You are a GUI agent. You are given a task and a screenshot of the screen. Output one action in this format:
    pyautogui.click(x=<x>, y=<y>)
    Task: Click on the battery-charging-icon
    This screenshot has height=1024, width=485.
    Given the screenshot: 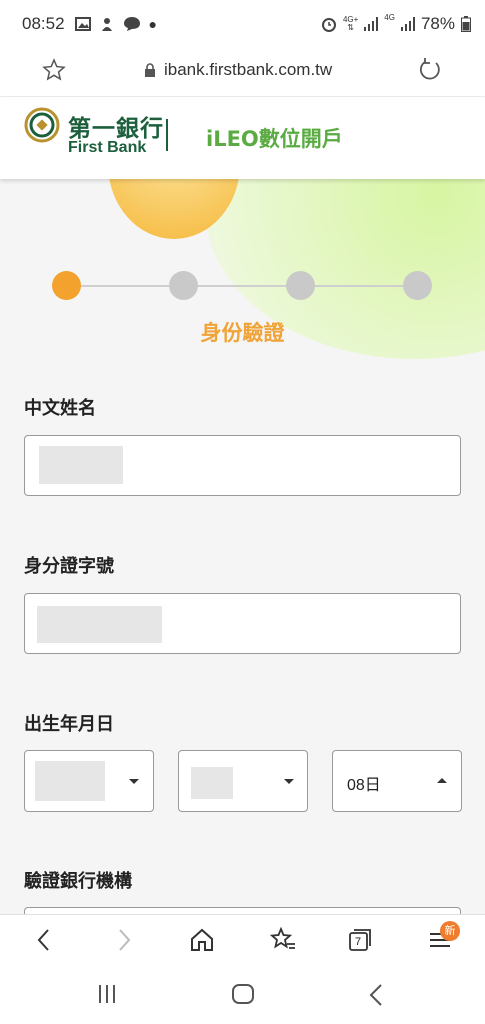 What is the action you would take?
    pyautogui.click(x=466, y=24)
    